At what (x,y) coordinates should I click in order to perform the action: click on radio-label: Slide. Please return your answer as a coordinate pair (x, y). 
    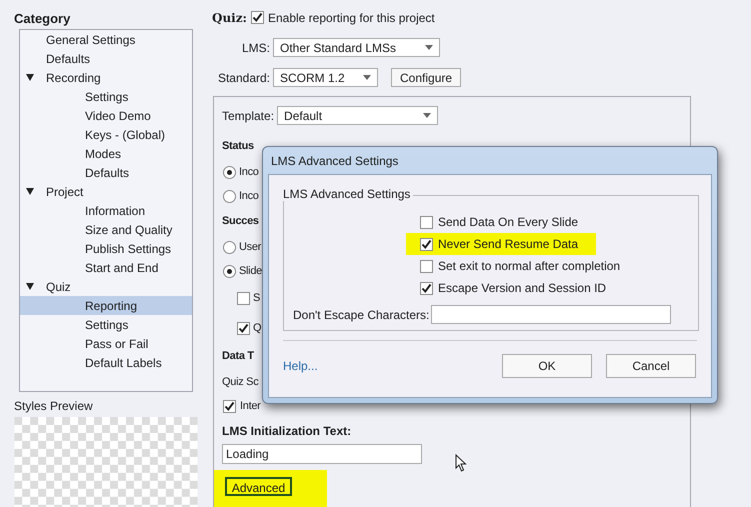
    Looking at the image, I should click on (250, 271).